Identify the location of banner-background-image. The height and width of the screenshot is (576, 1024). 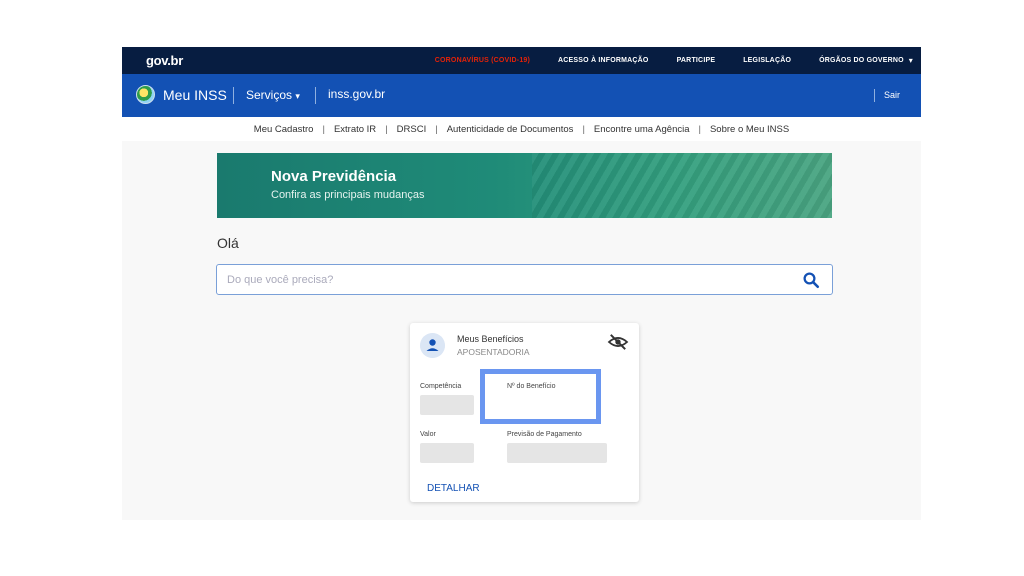
(682, 185).